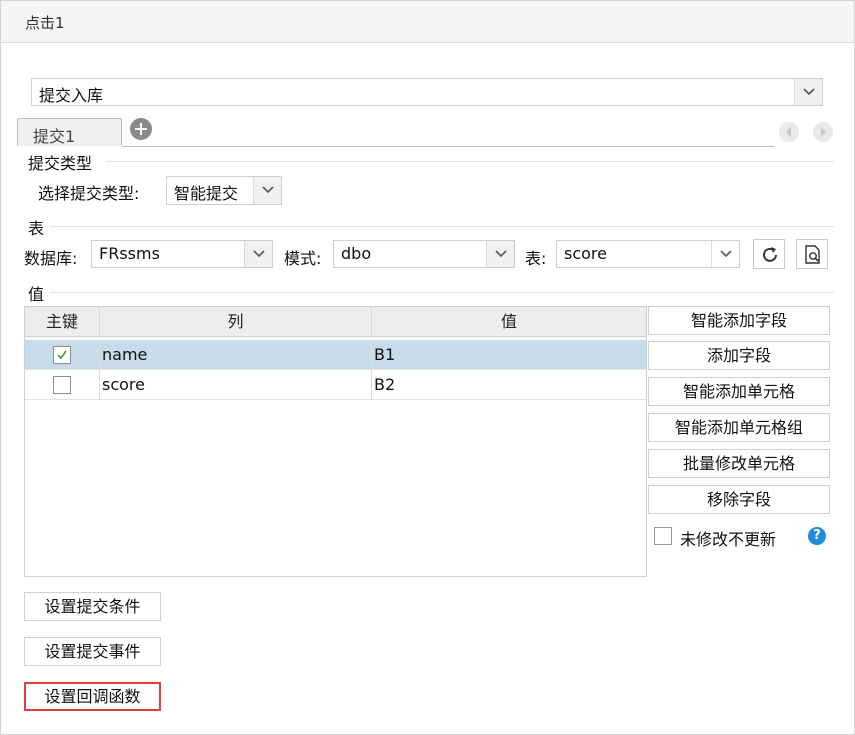  I want to click on smart-add-cell-group-button: 智能添加单元格组, so click(739, 427).